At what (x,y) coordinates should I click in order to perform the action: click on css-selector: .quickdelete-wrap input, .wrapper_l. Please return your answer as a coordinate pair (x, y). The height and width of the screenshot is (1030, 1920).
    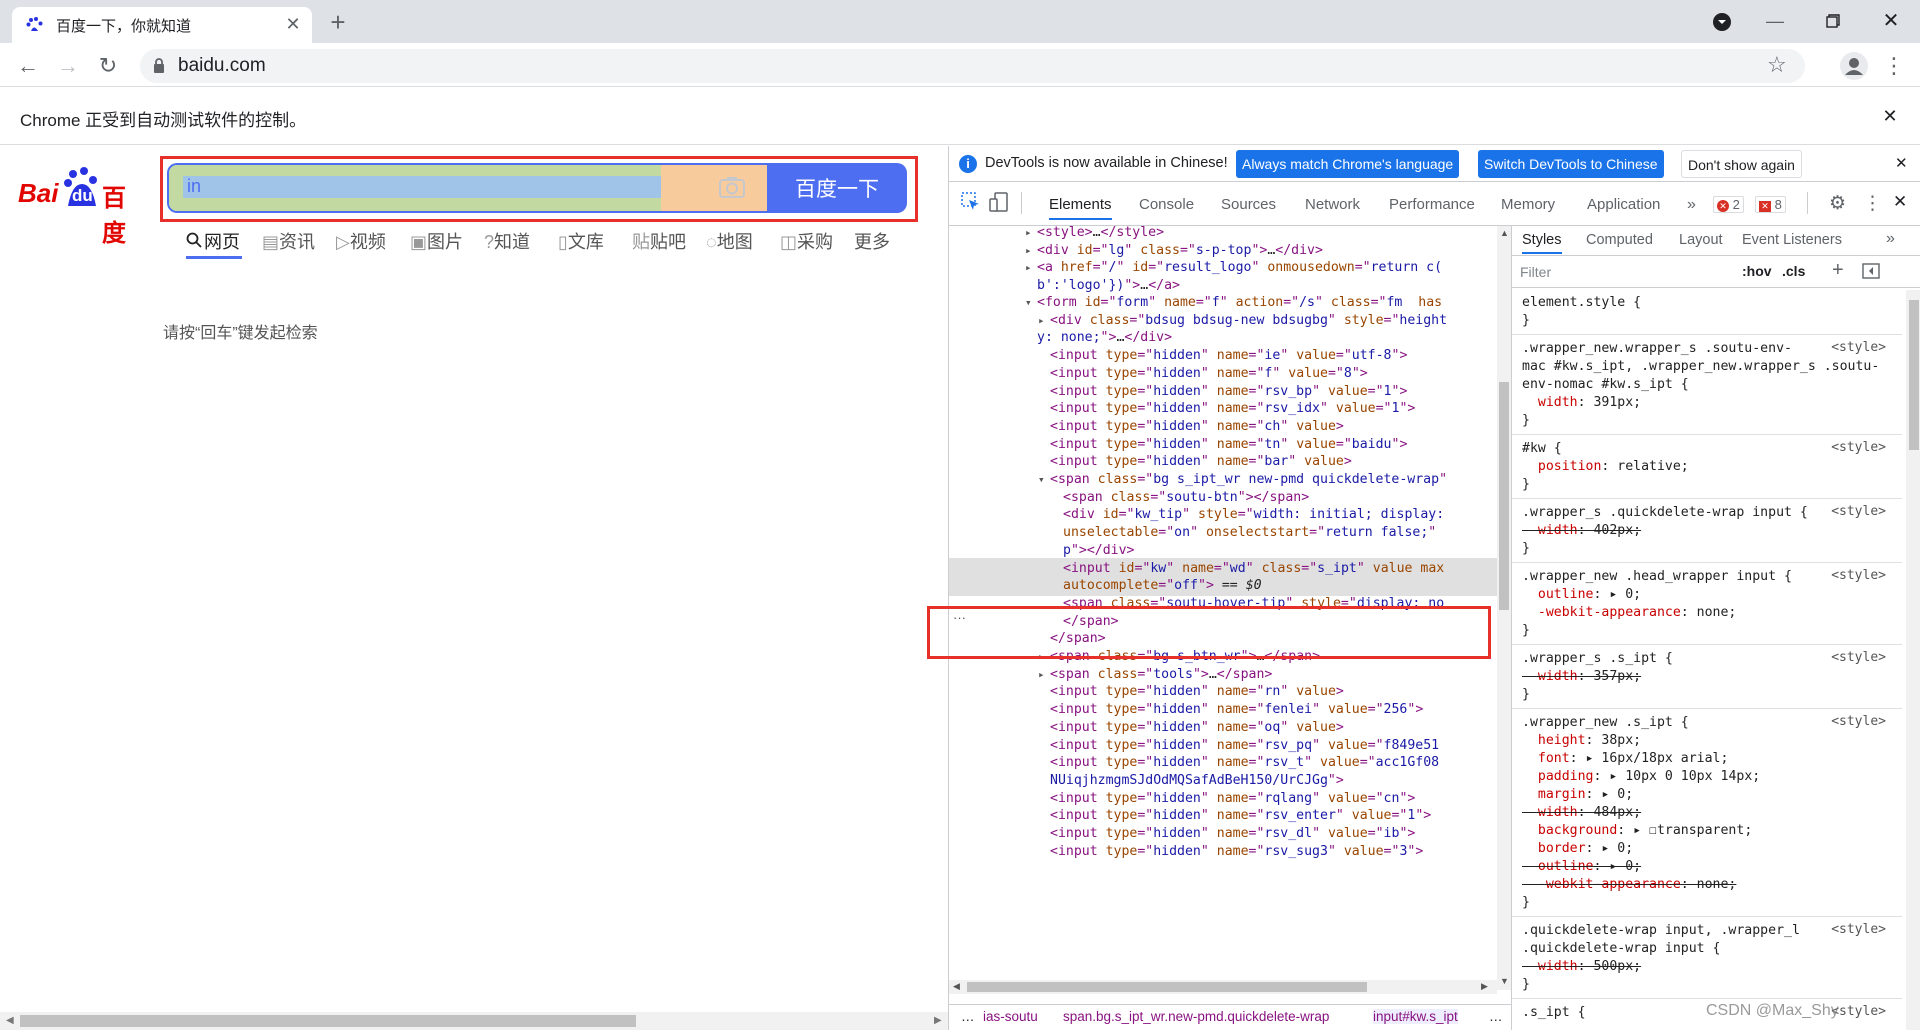
    Looking at the image, I should click on (1661, 931).